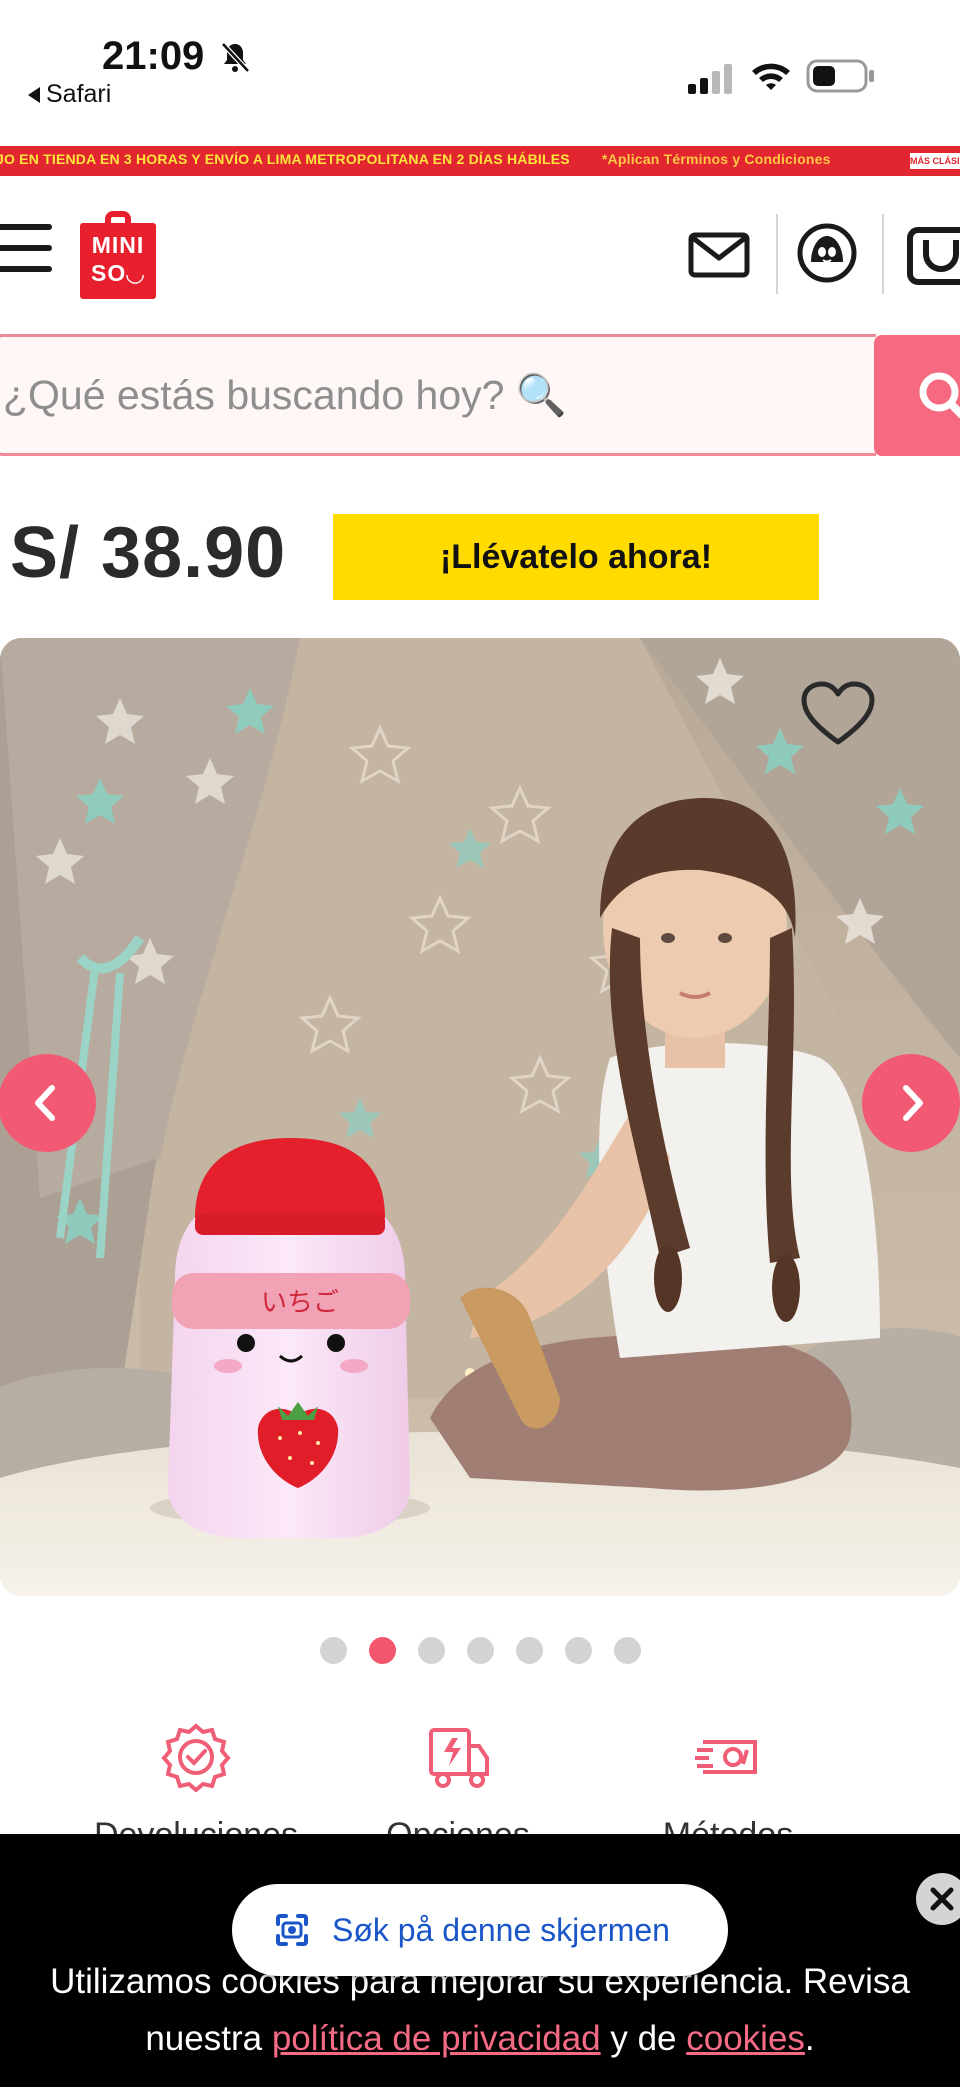  Describe the element at coordinates (576, 557) in the screenshot. I see `buy-now-button: ¡Llévatelo ahora!` at that location.